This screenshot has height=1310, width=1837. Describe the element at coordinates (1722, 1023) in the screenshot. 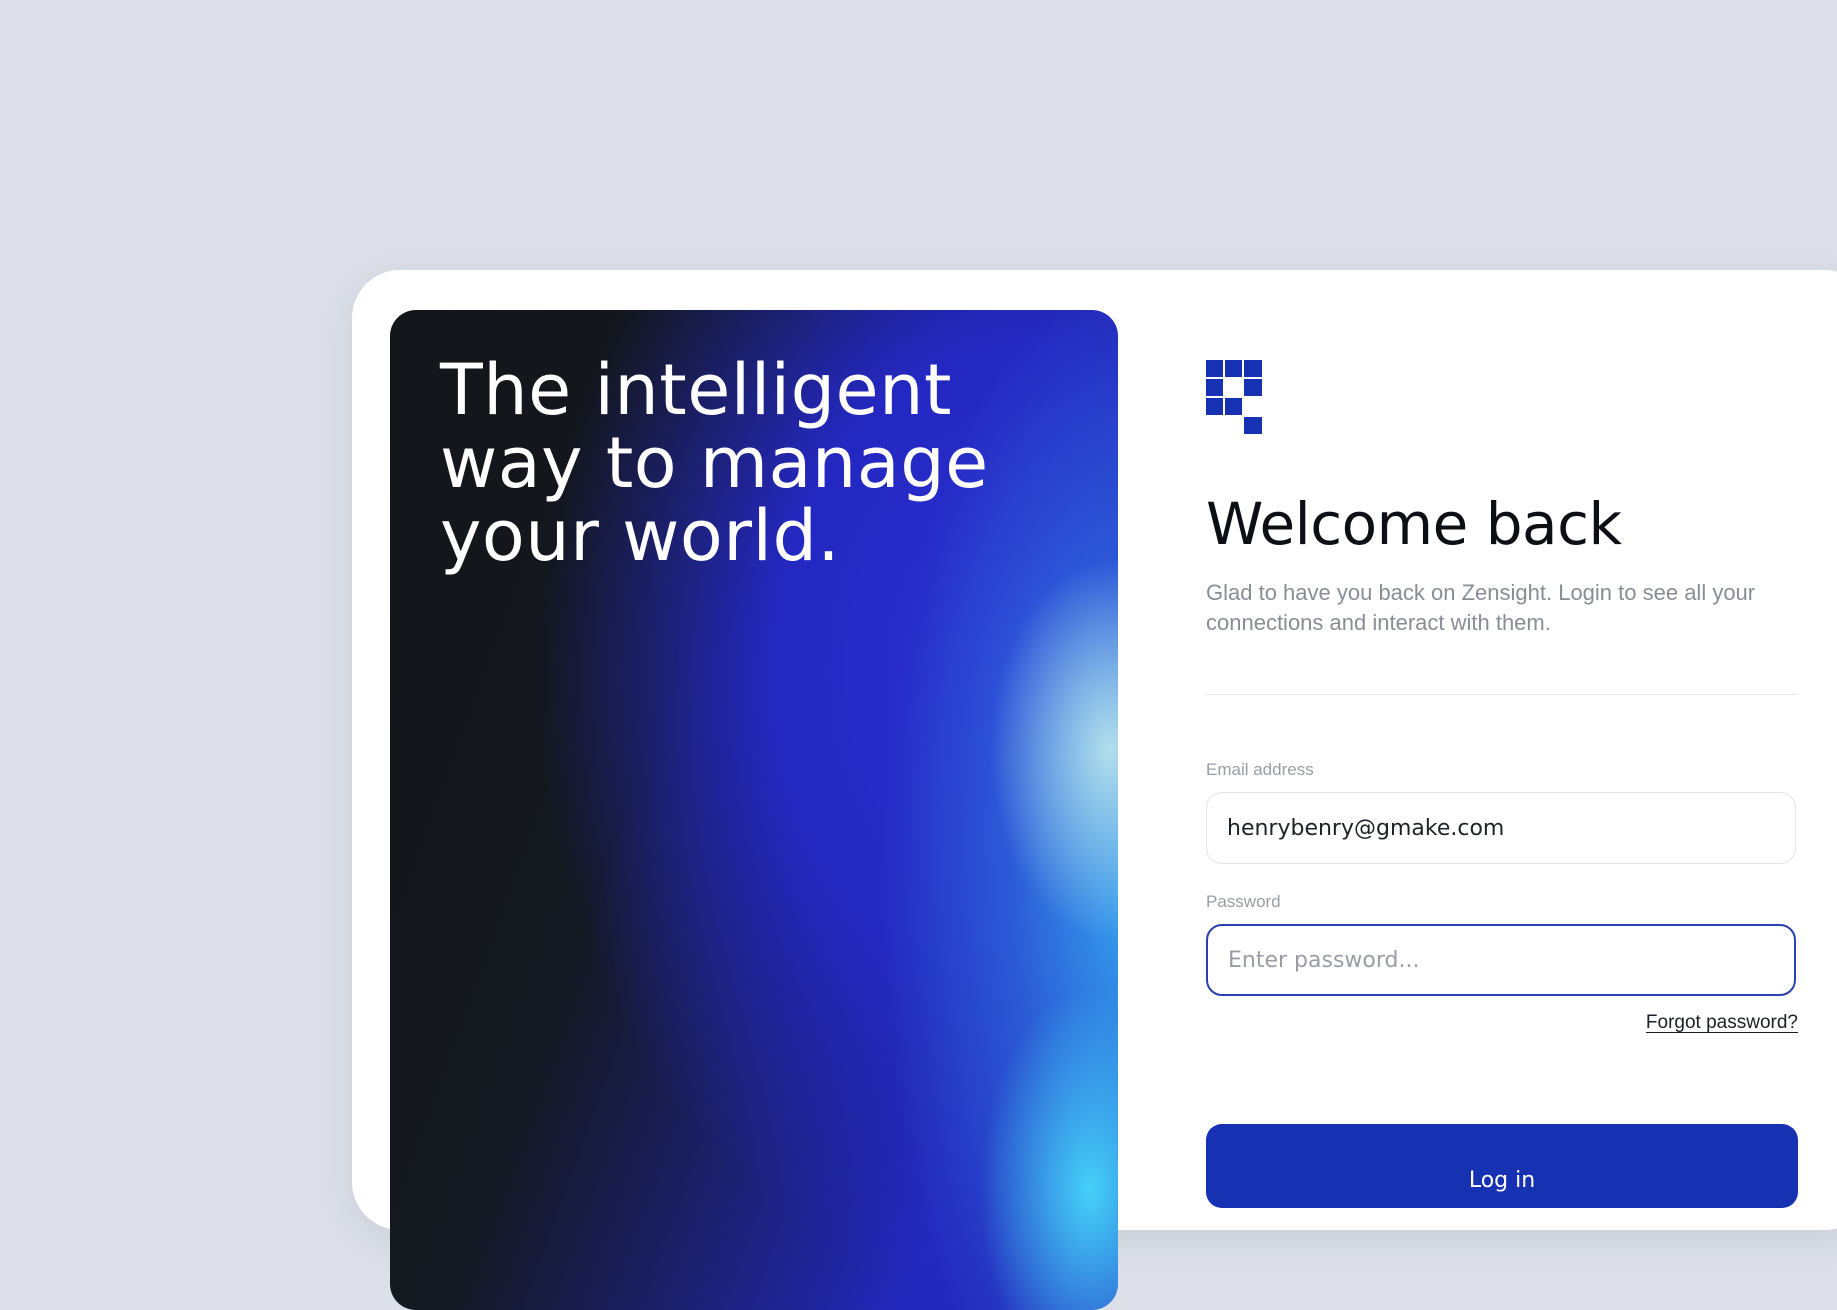

I see `forgot-password-link: Forgot password?` at that location.